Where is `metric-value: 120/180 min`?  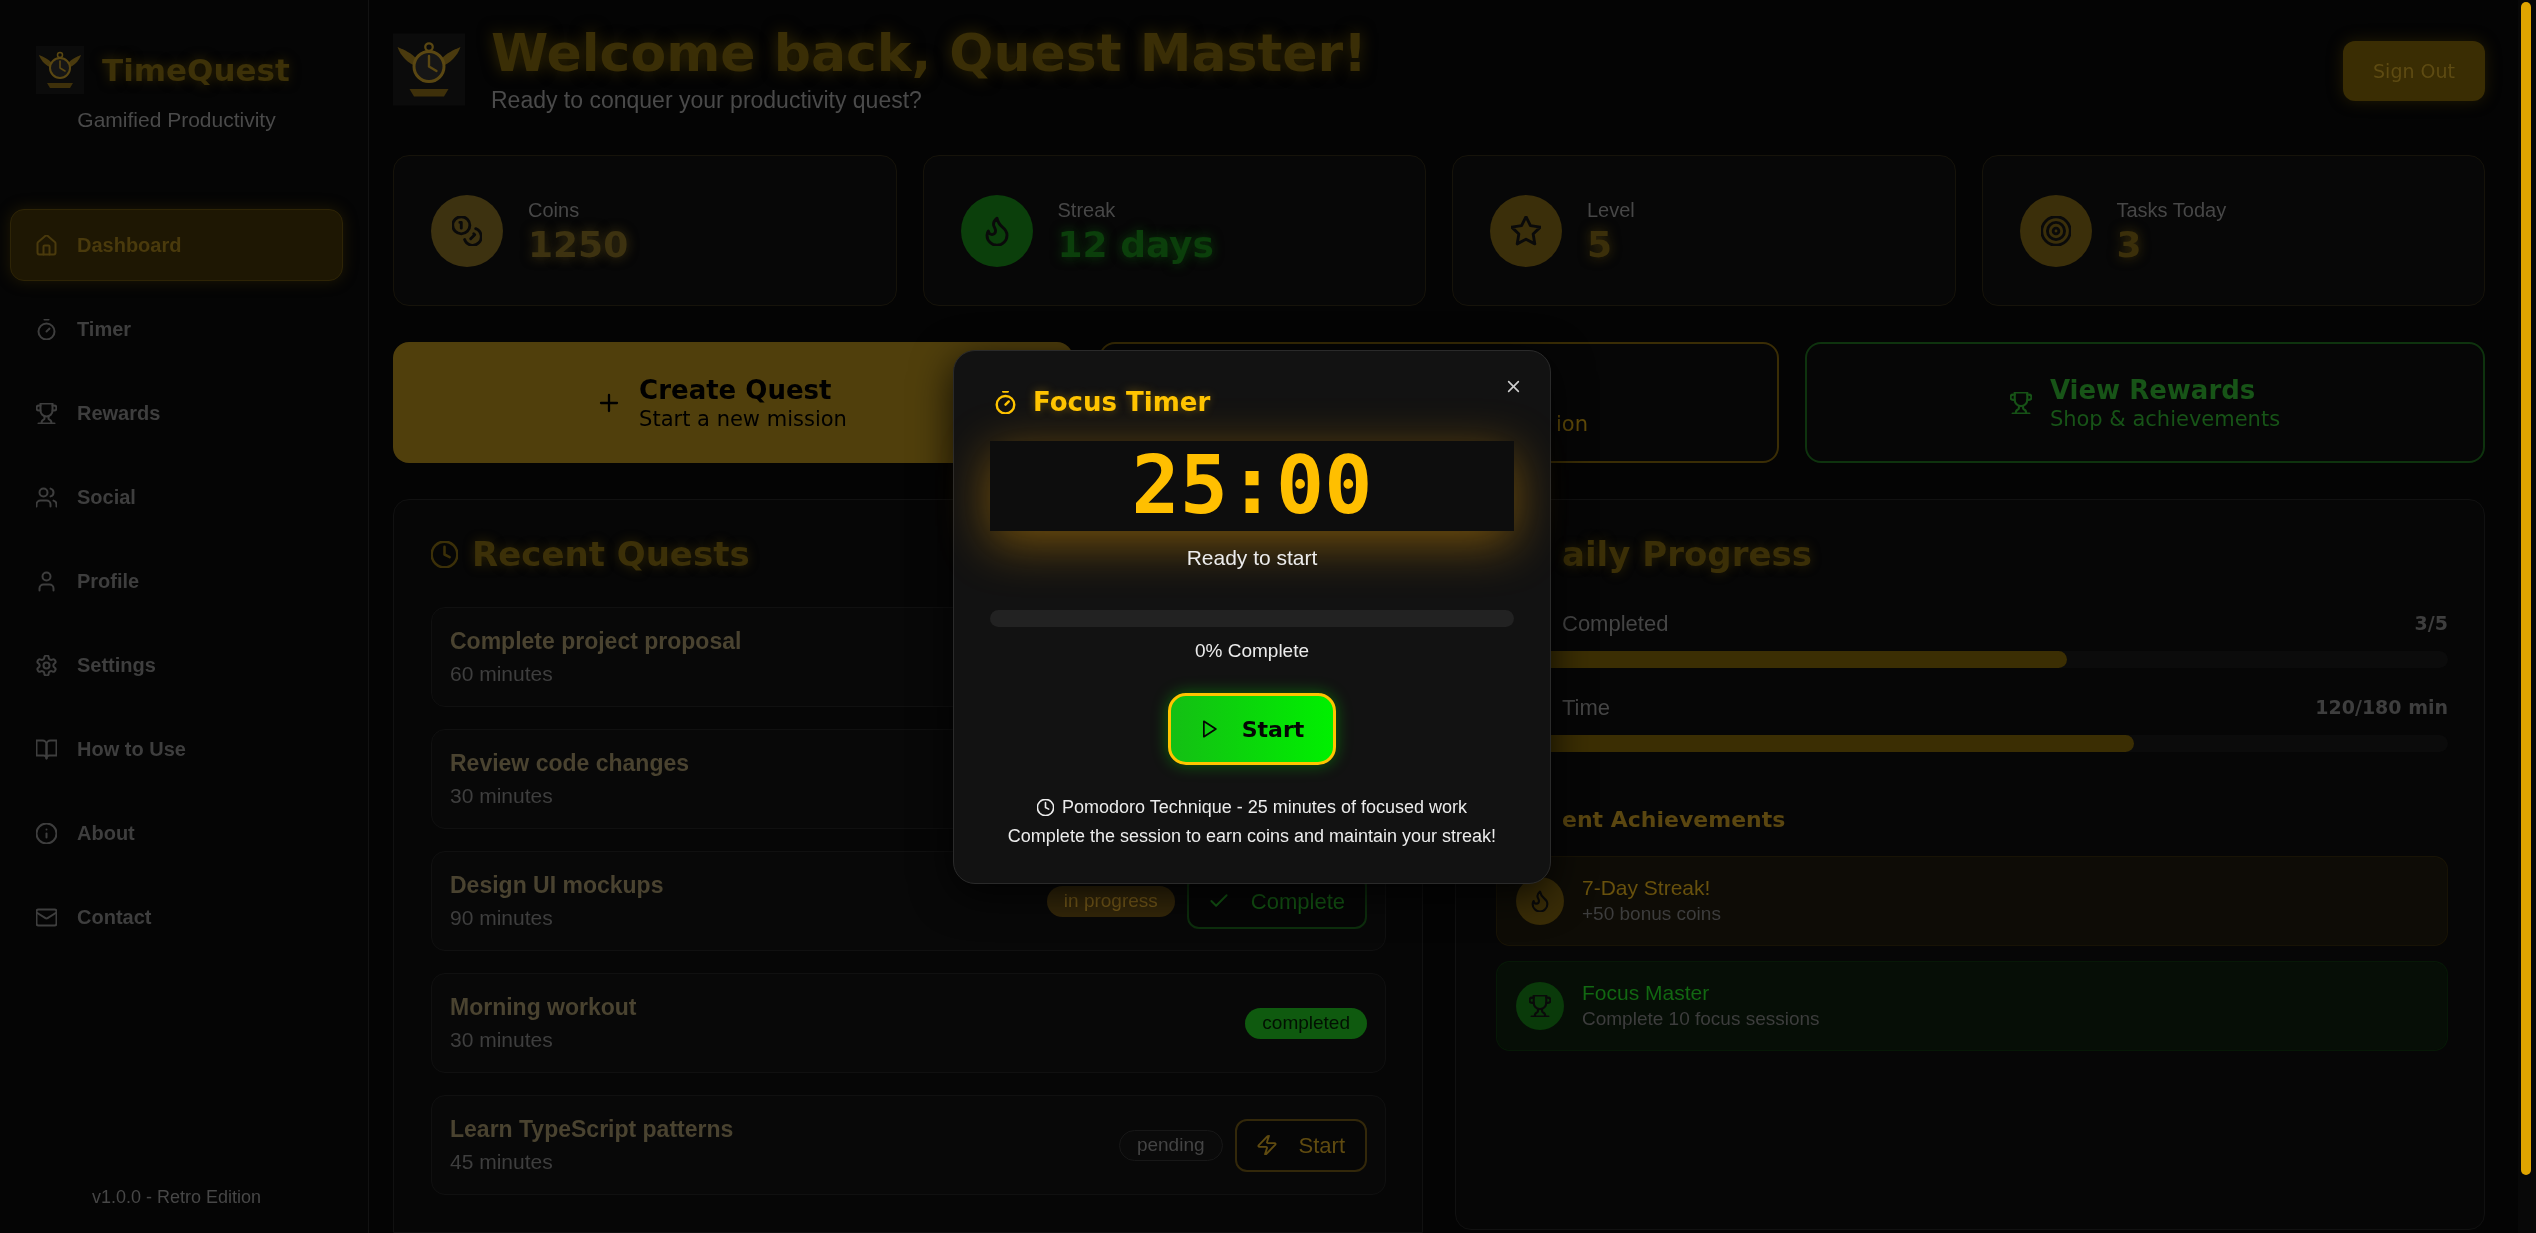
metric-value: 120/180 min is located at coordinates (2381, 707).